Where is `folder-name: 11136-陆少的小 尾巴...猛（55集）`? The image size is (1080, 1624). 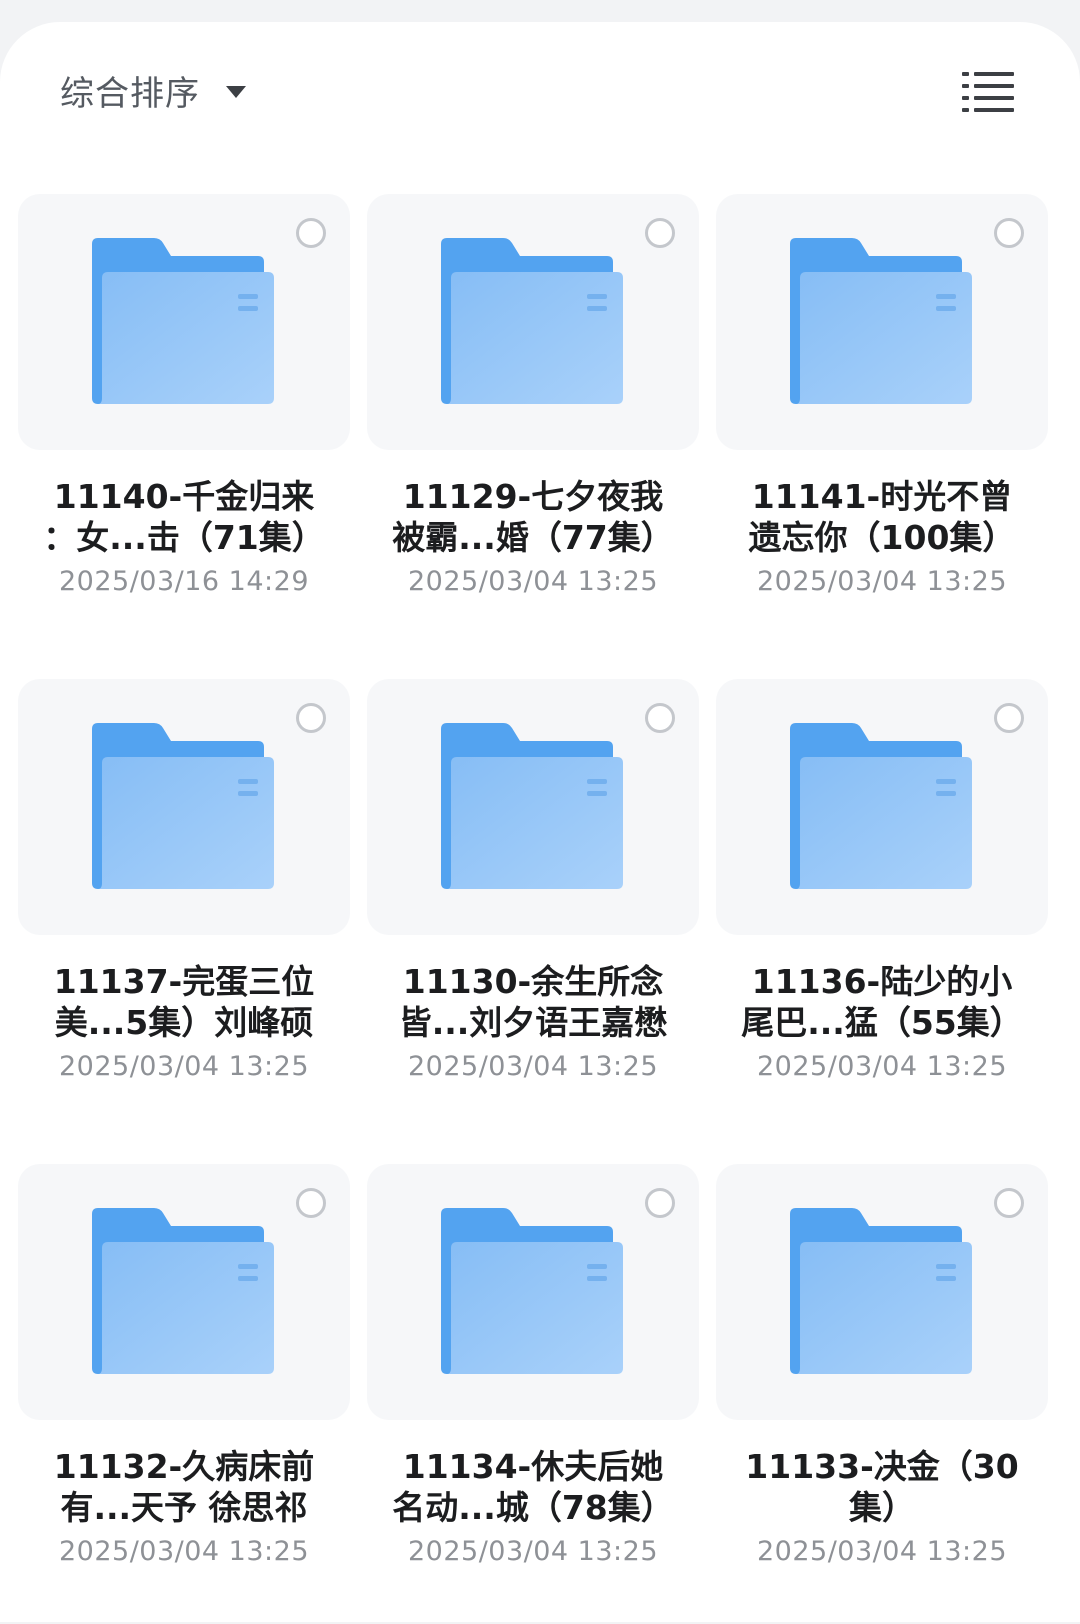
folder-name: 11136-陆少的小 尾巴...猛（55集） is located at coordinates (882, 1002).